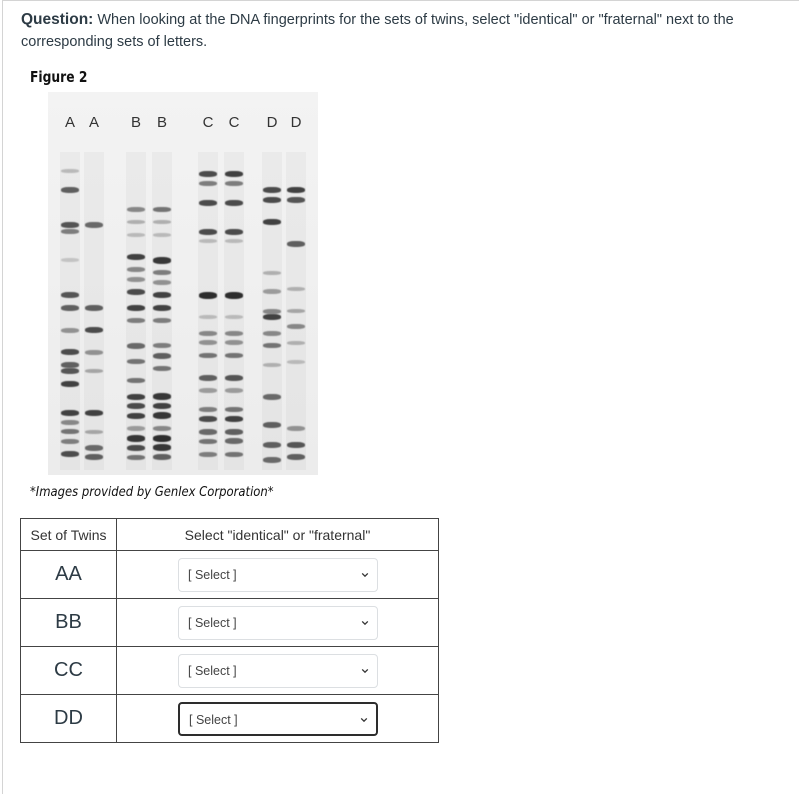 The height and width of the screenshot is (794, 800). What do you see at coordinates (93, 122) in the screenshot?
I see `lane-label: A` at bounding box center [93, 122].